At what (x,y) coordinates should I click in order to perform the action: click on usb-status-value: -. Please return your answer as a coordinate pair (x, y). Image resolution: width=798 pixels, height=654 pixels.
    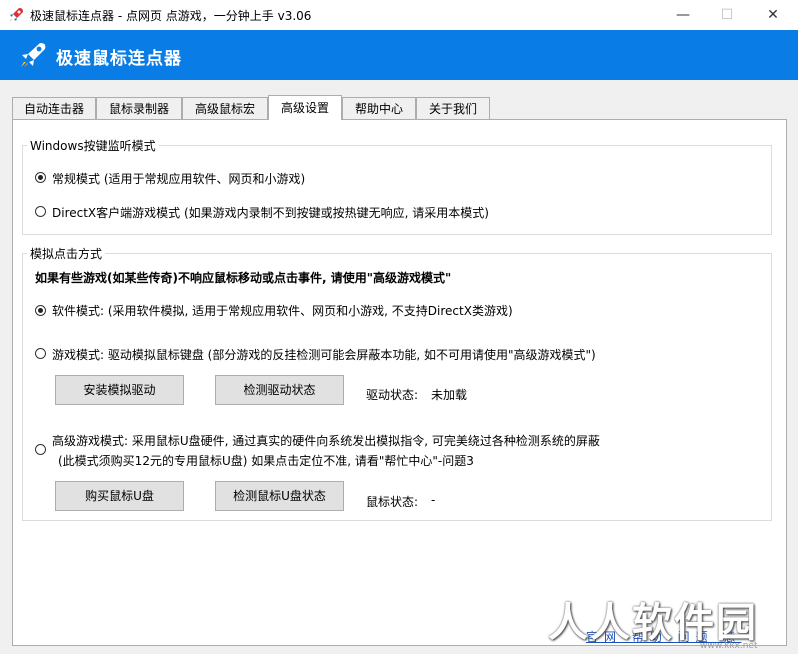
    Looking at the image, I should click on (433, 500).